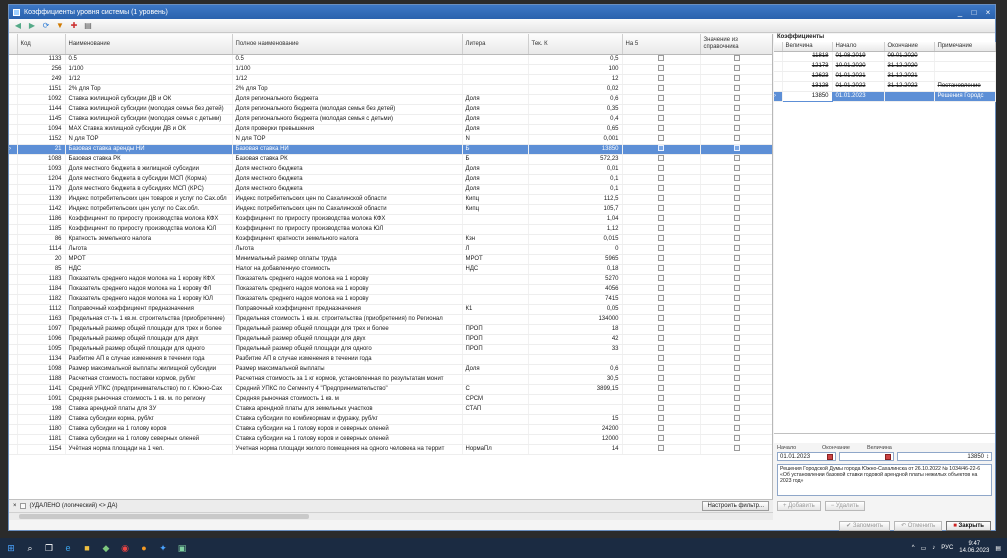 The image size is (1007, 558). I want to click on close-button: ■ Закрыть, so click(968, 526).